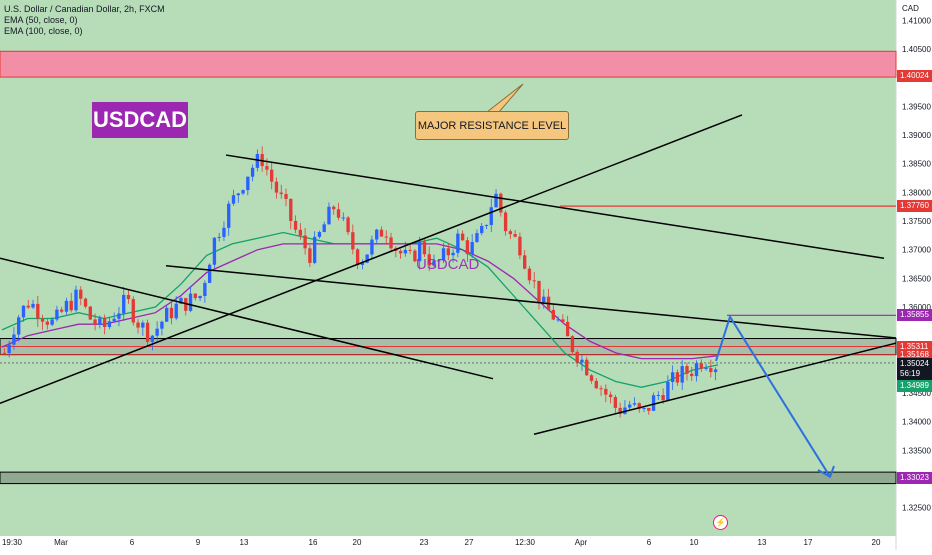 The image size is (932, 555). Describe the element at coordinates (140, 120) in the screenshot. I see `symbol-badge: USDCAD` at that location.